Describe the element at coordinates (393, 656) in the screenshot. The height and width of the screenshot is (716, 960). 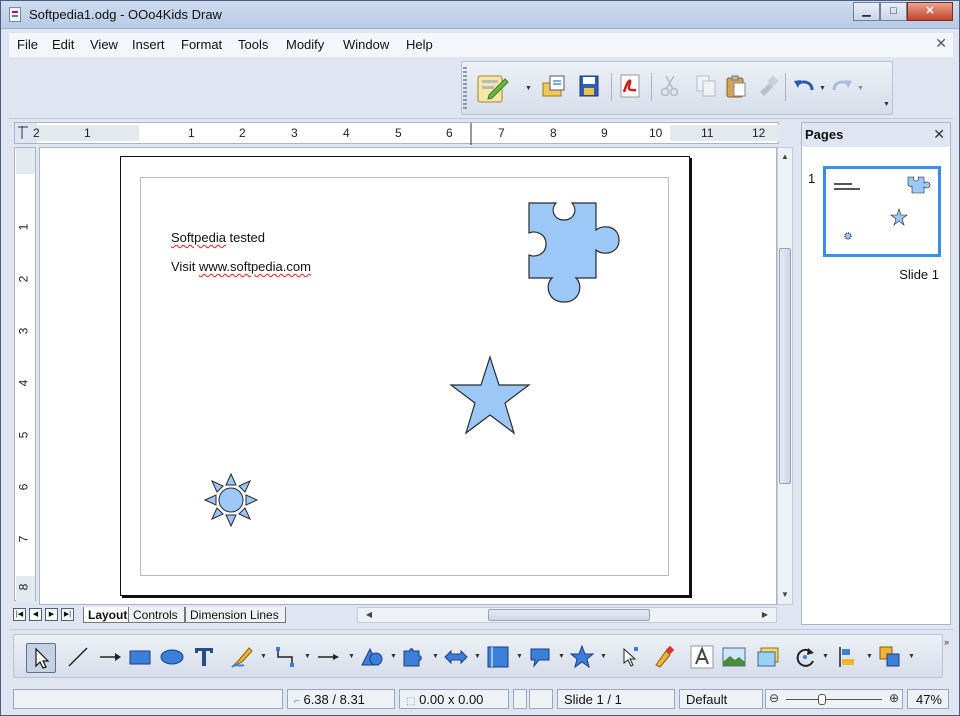
I see `basic-shapes-dropdown-icon: ▼` at that location.